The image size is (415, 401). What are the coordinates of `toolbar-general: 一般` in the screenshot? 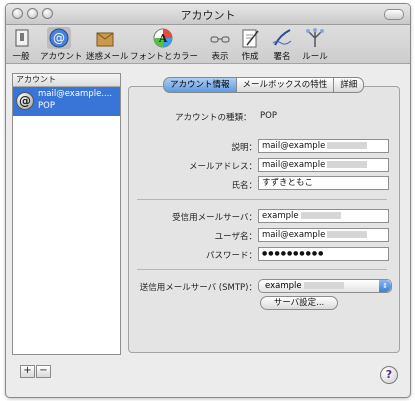 It's located at (21, 44).